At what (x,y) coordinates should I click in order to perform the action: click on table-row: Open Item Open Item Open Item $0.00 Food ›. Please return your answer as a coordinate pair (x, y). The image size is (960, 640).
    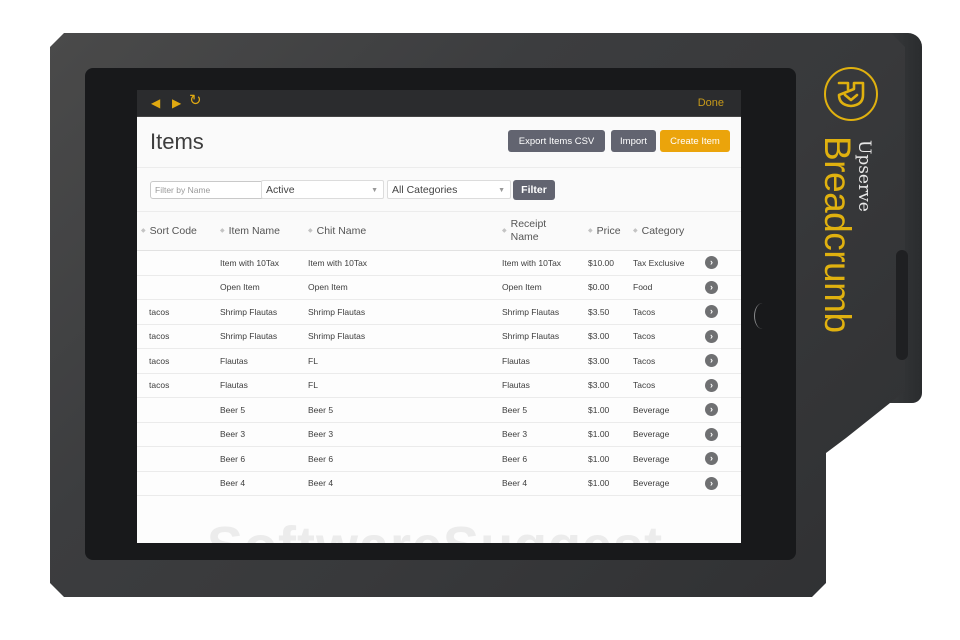
    Looking at the image, I should click on (439, 287).